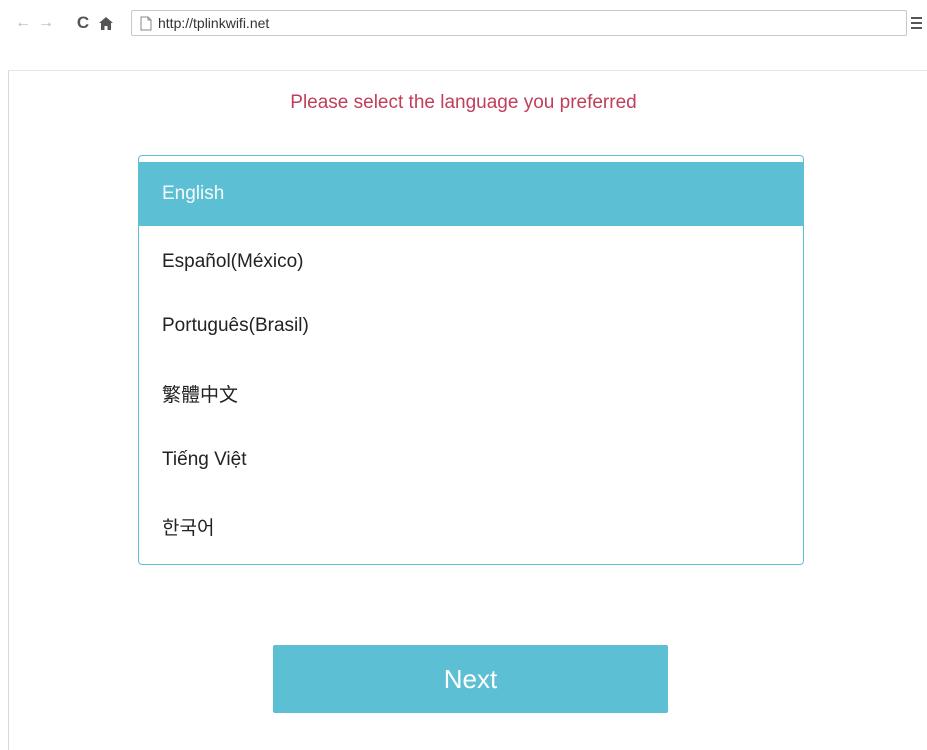 This screenshot has width=927, height=750. Describe the element at coordinates (519, 23) in the screenshot. I see `address-bar: http://tplinkwifi.net` at that location.